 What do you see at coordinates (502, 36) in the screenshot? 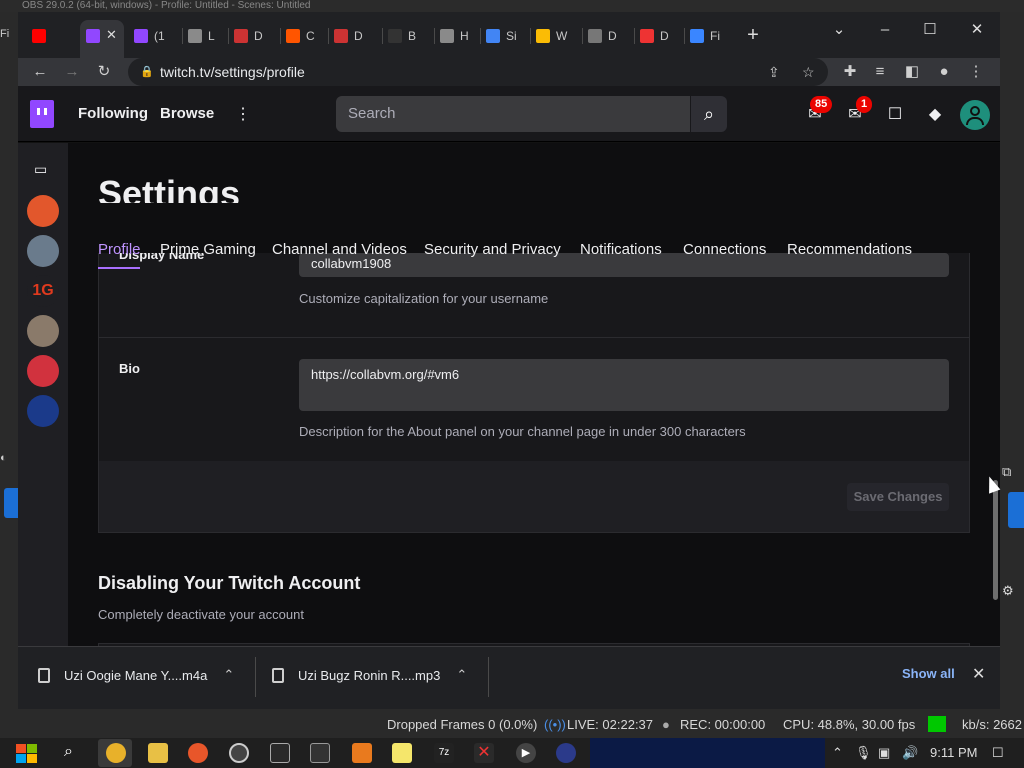
I see `browser-tab: Si` at bounding box center [502, 36].